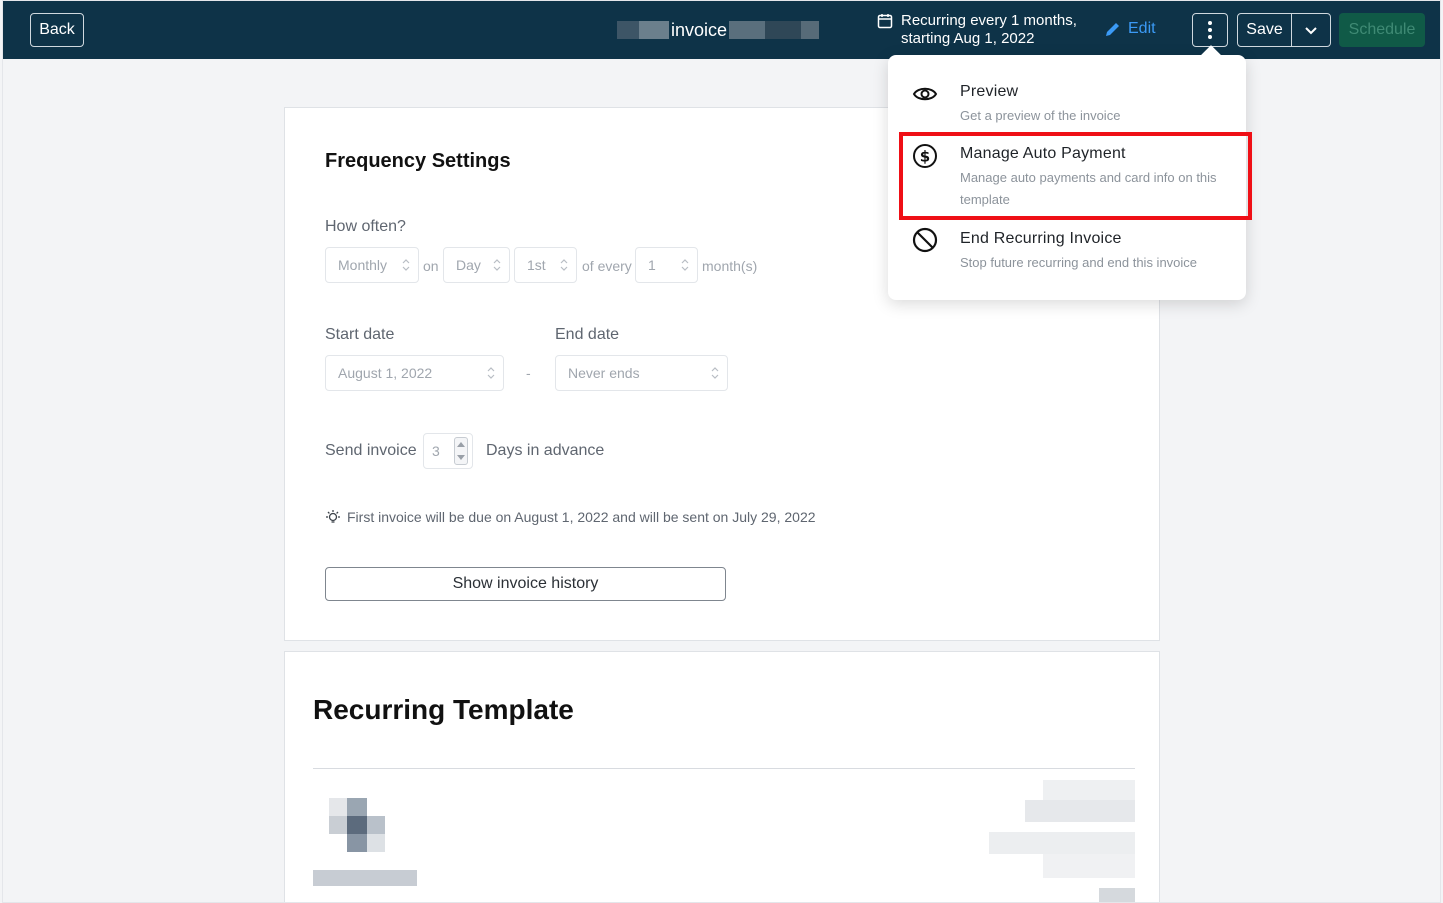  I want to click on save-options-button, so click(1311, 30).